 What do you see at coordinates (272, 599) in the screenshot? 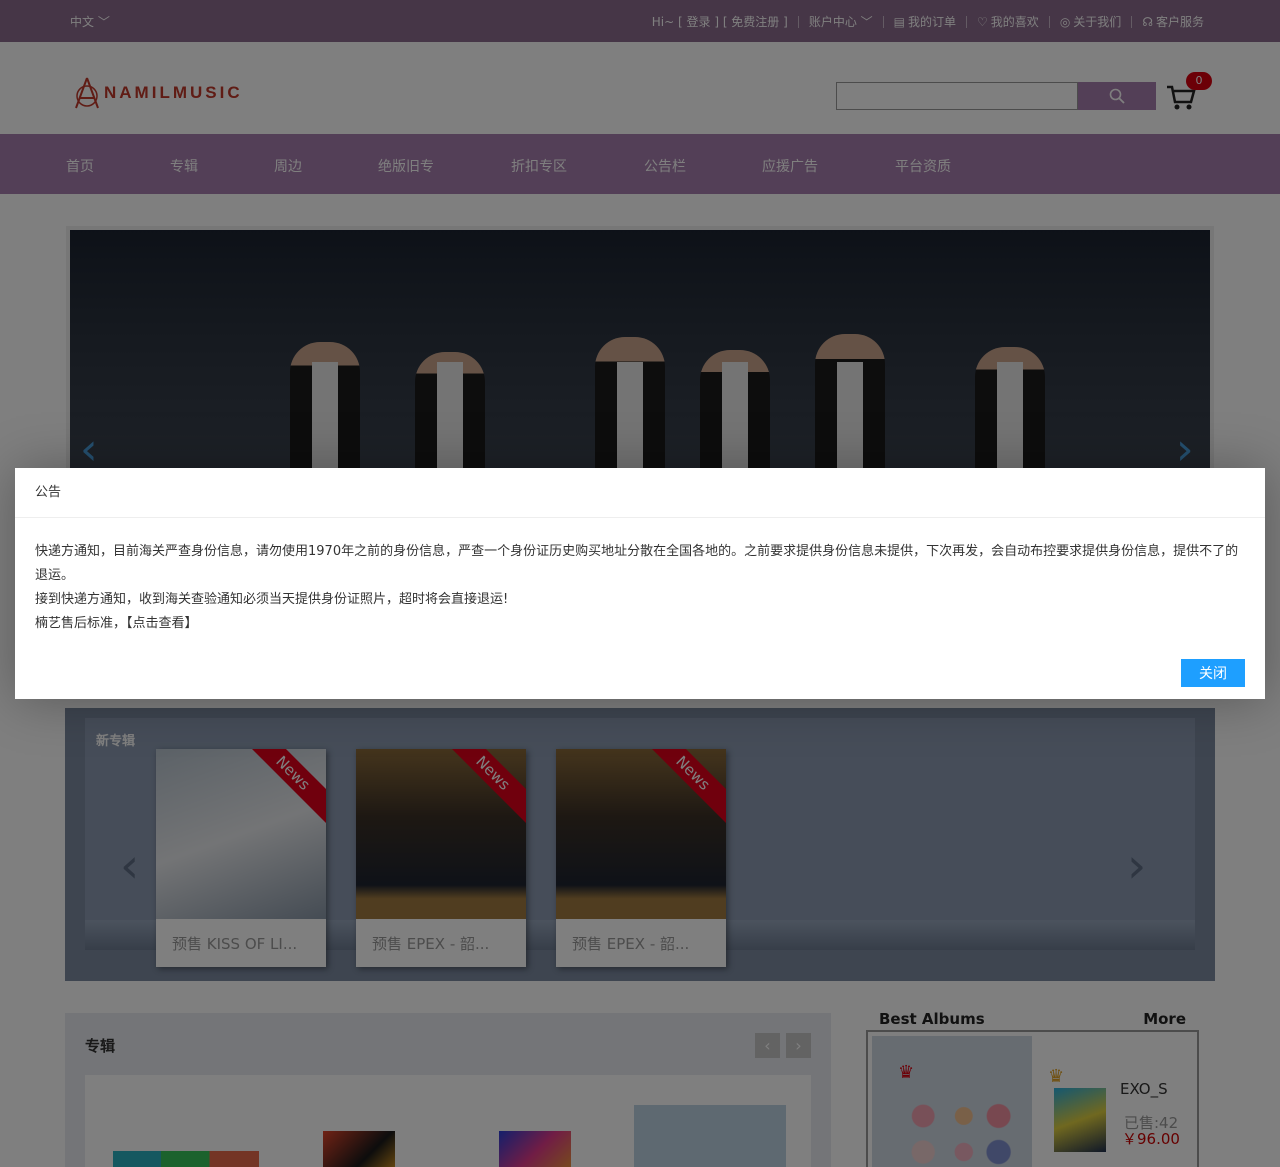
I see `notice-line: 接到快递方通知，收到海关查验通知必须当天提供身份证照片，超时将会直接退运!` at bounding box center [272, 599].